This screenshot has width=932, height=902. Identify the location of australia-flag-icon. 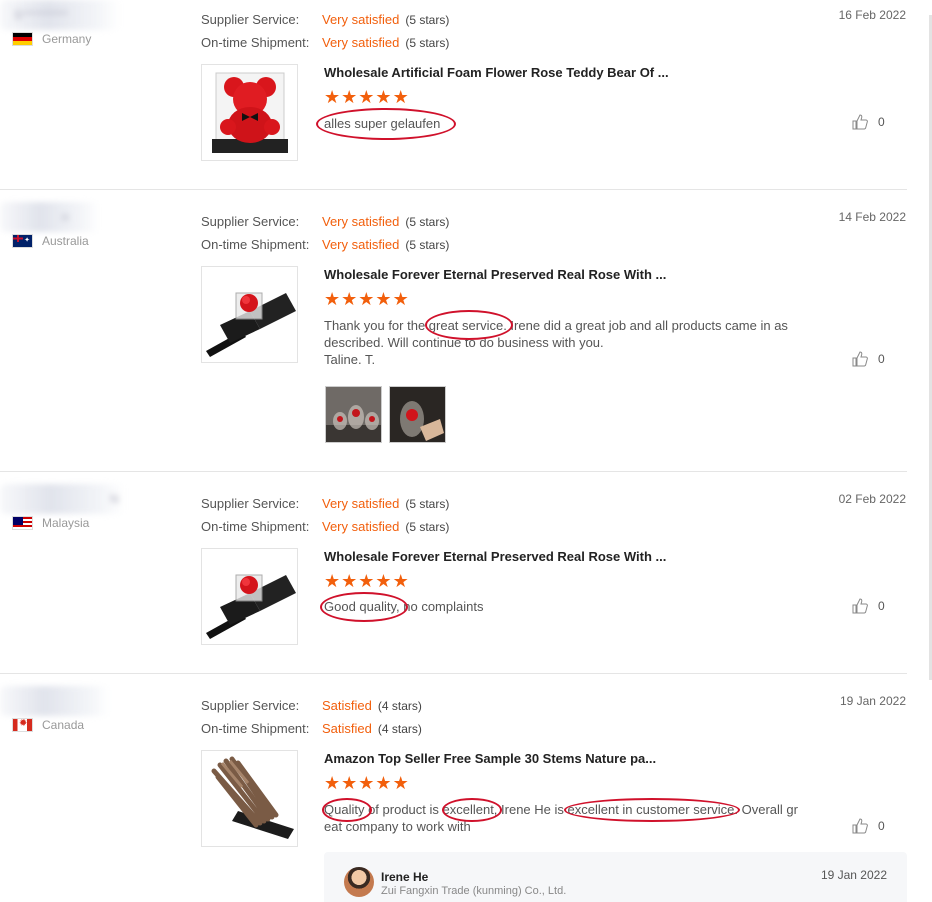
(22, 241).